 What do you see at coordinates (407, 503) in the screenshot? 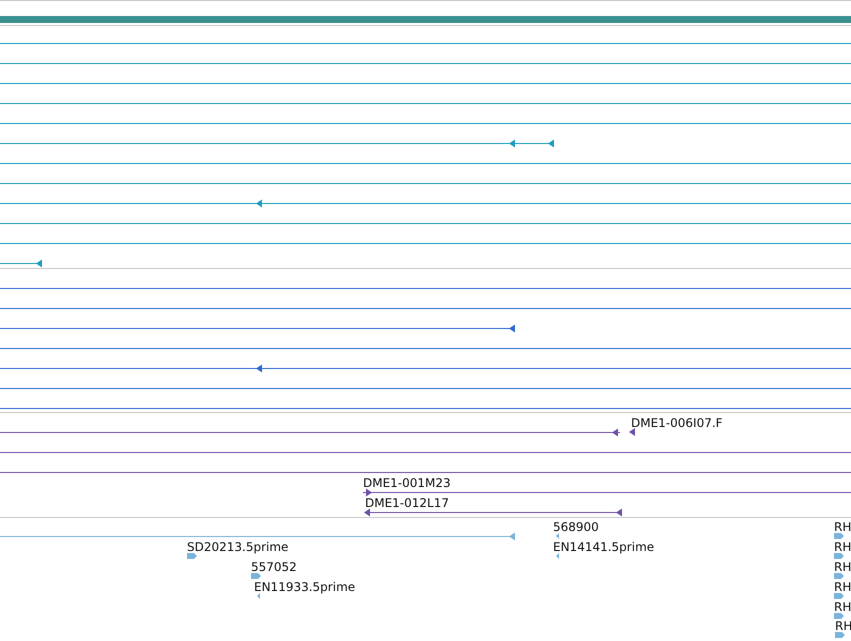
I see `feature-label: DME1-012L17` at bounding box center [407, 503].